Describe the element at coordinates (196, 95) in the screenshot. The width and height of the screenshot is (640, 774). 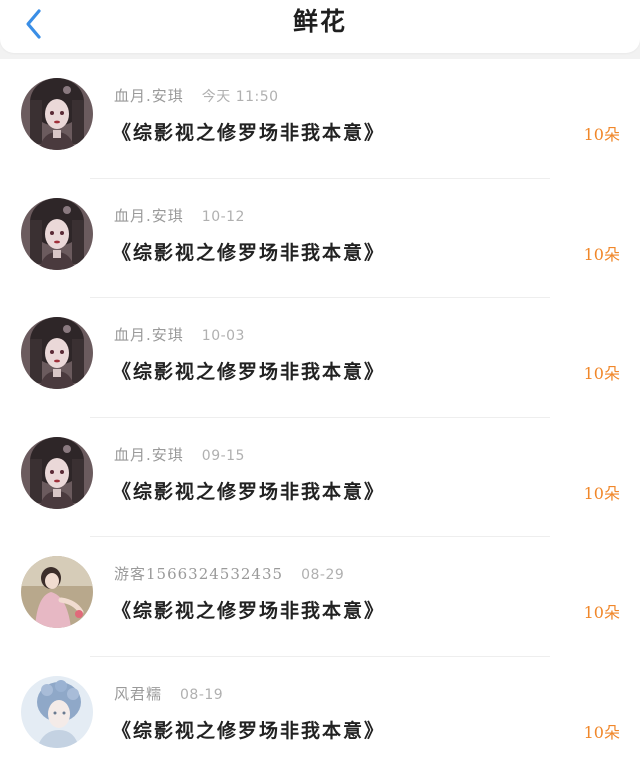
I see `user-line: 血月.安琪 今天 11:50` at that location.